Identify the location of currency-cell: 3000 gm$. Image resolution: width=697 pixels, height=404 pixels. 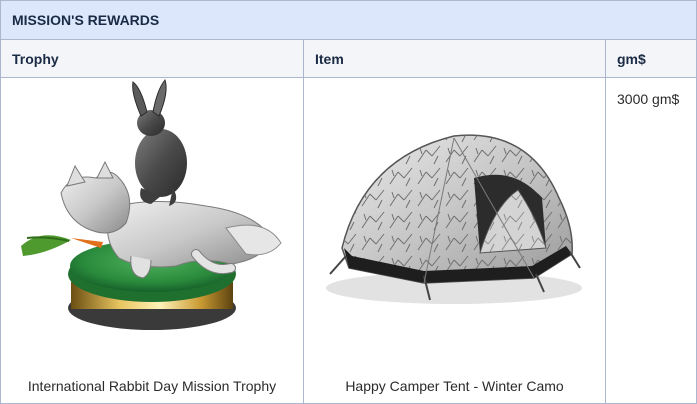
(651, 241).